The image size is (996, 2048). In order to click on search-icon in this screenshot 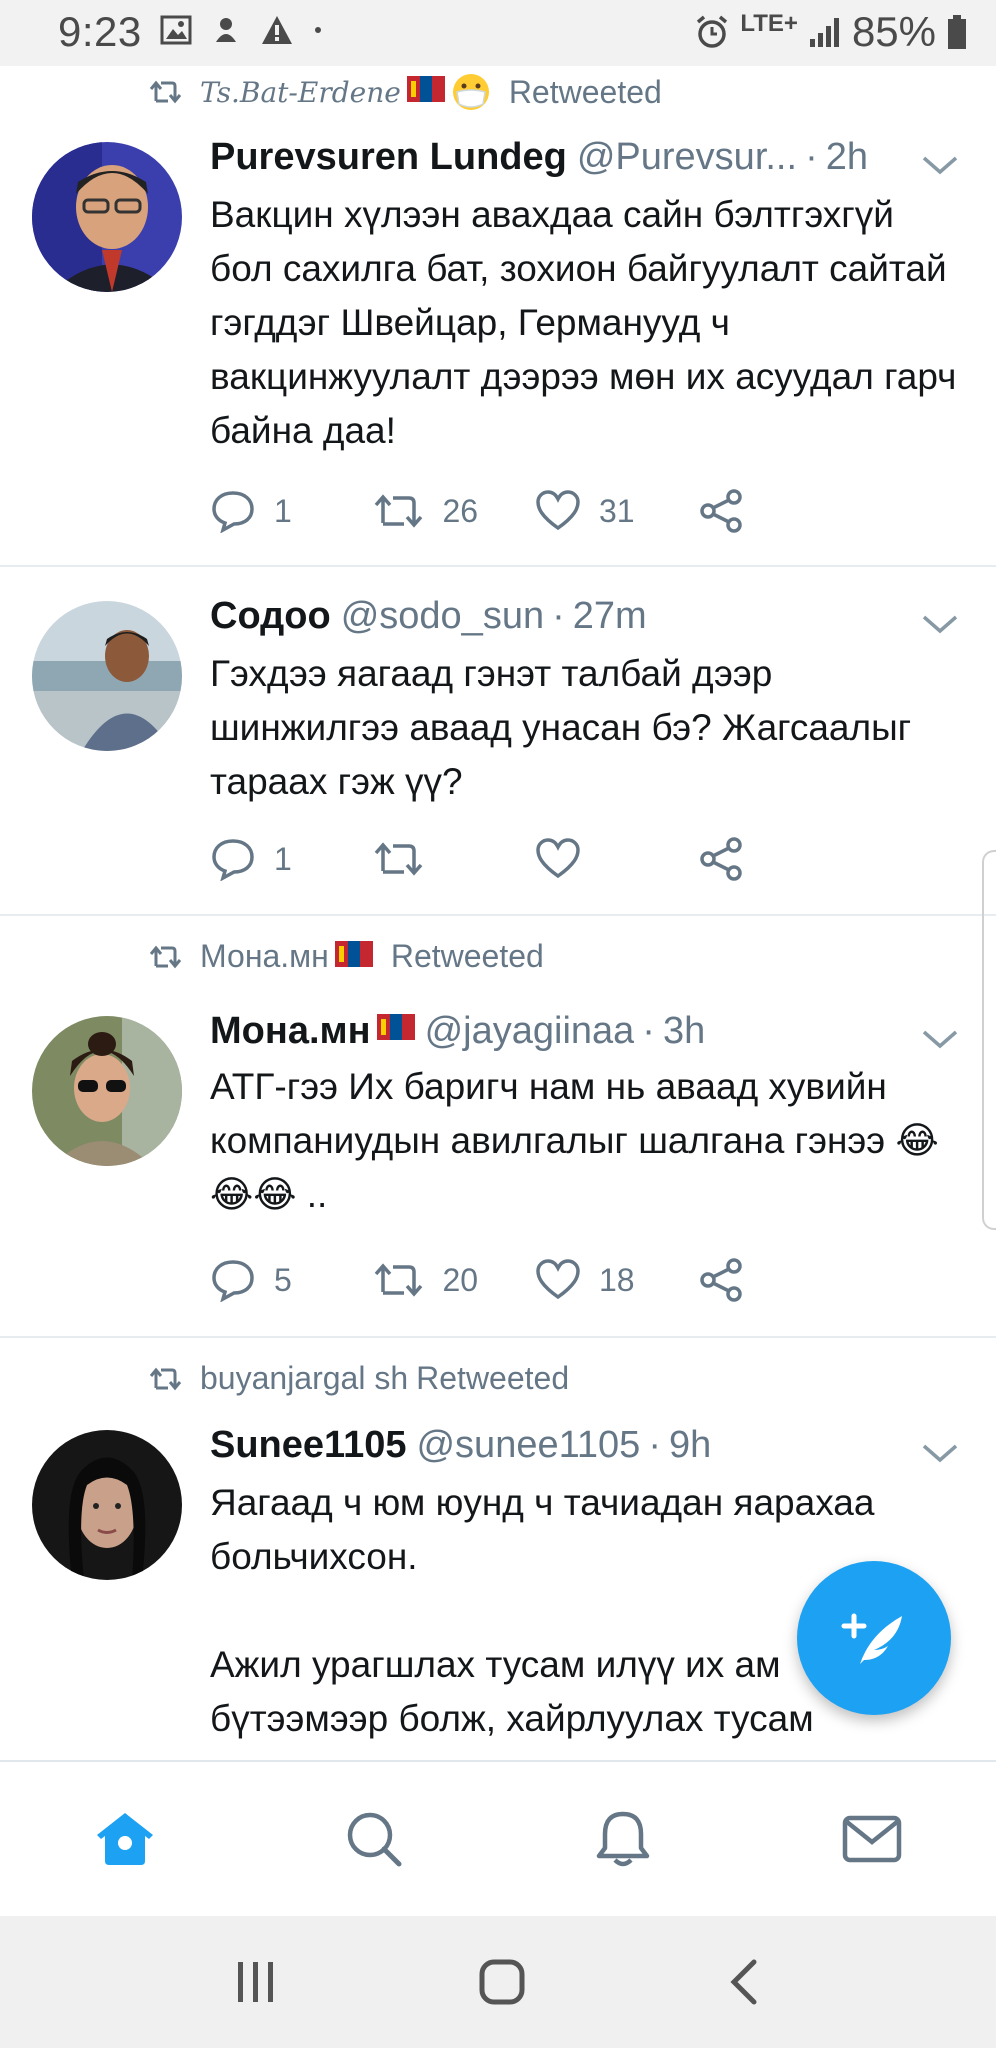, I will do `click(374, 1839)`.